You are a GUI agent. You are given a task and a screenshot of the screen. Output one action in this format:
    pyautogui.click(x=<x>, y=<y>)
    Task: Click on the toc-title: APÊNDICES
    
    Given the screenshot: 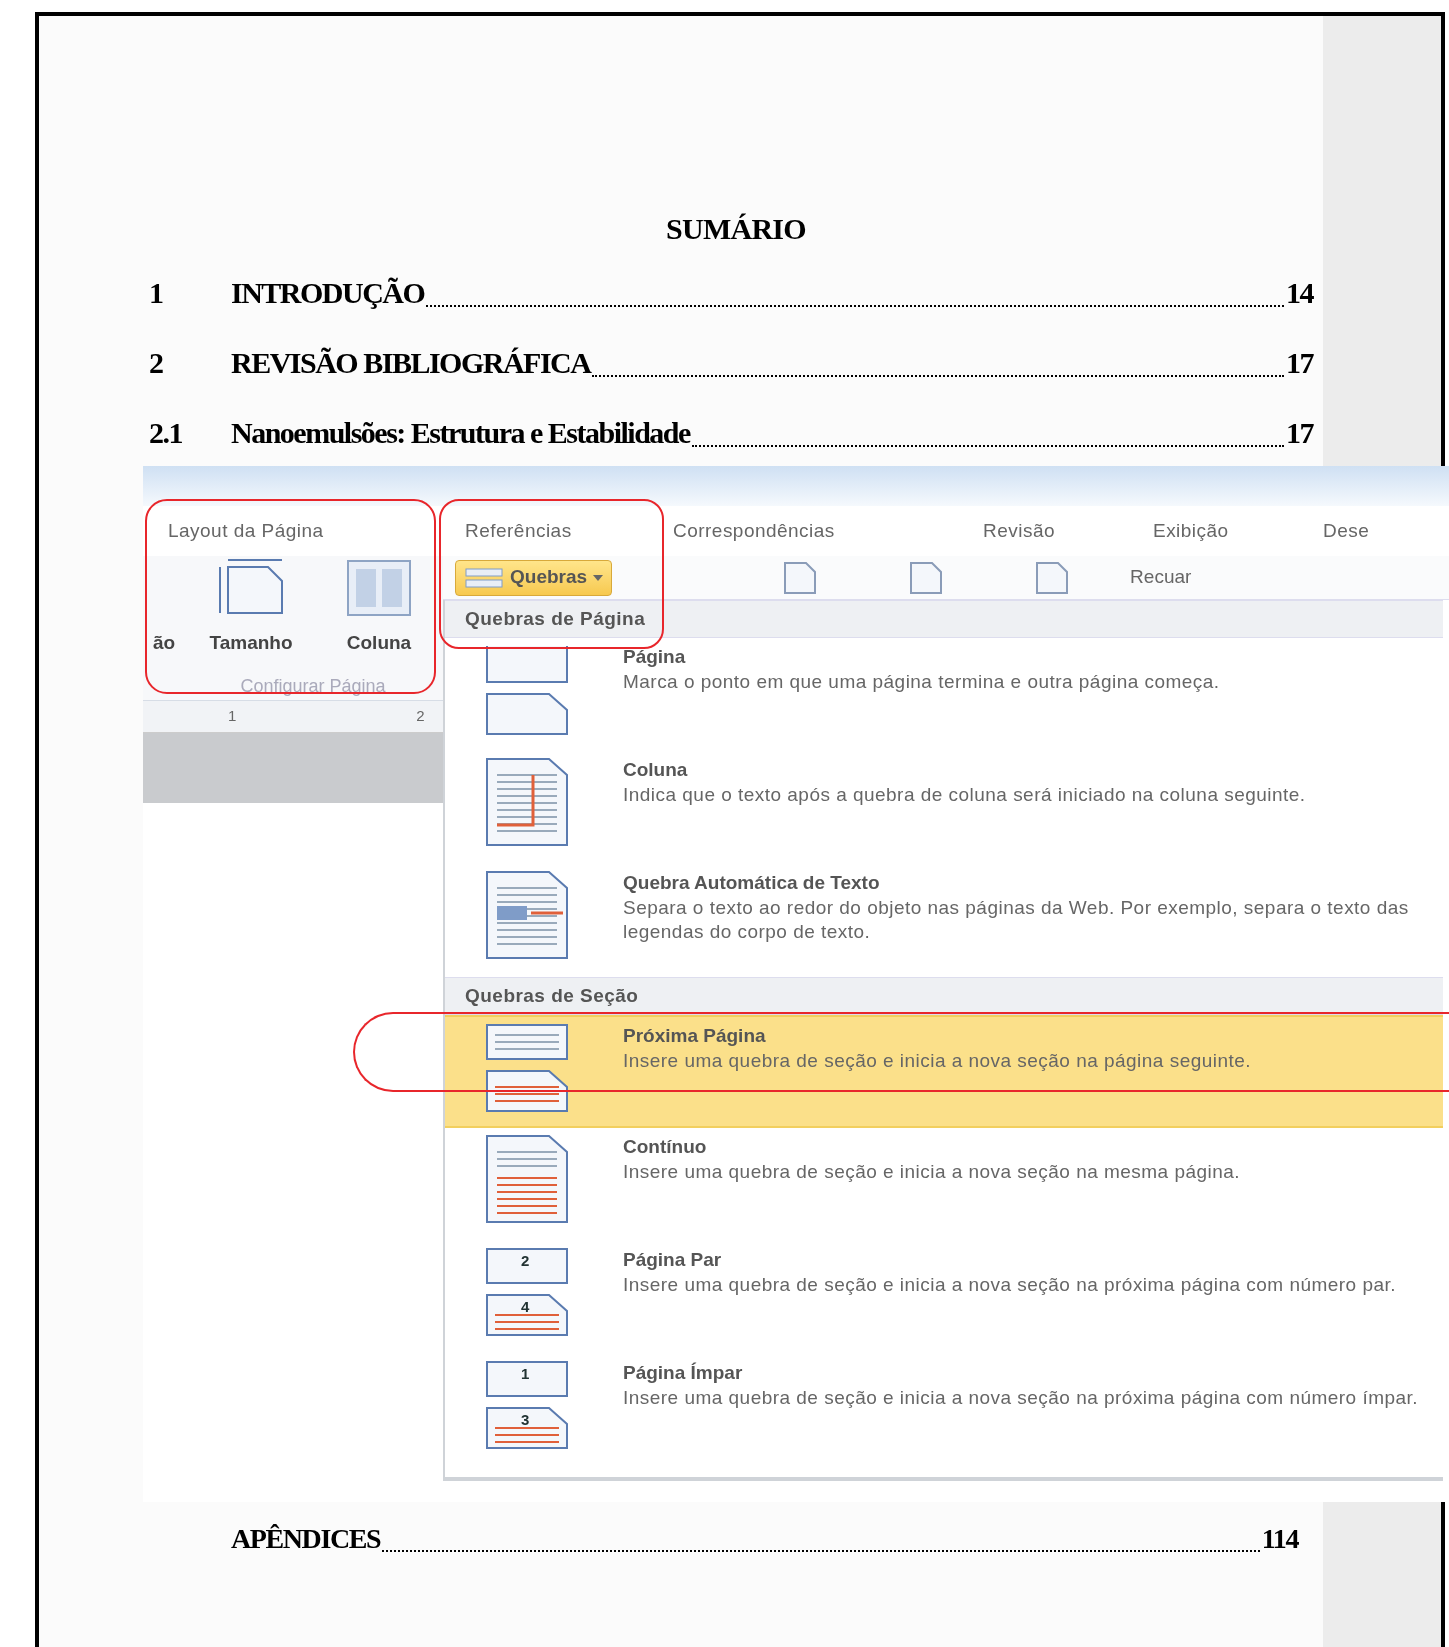 What is the action you would take?
    pyautogui.click(x=306, y=1539)
    